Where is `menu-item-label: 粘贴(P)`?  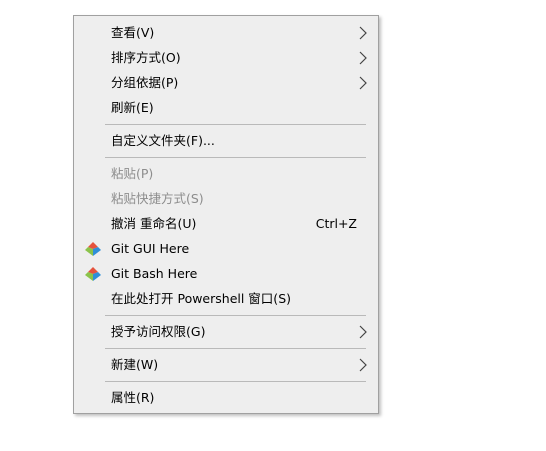
menu-item-label: 粘贴(P) is located at coordinates (132, 173).